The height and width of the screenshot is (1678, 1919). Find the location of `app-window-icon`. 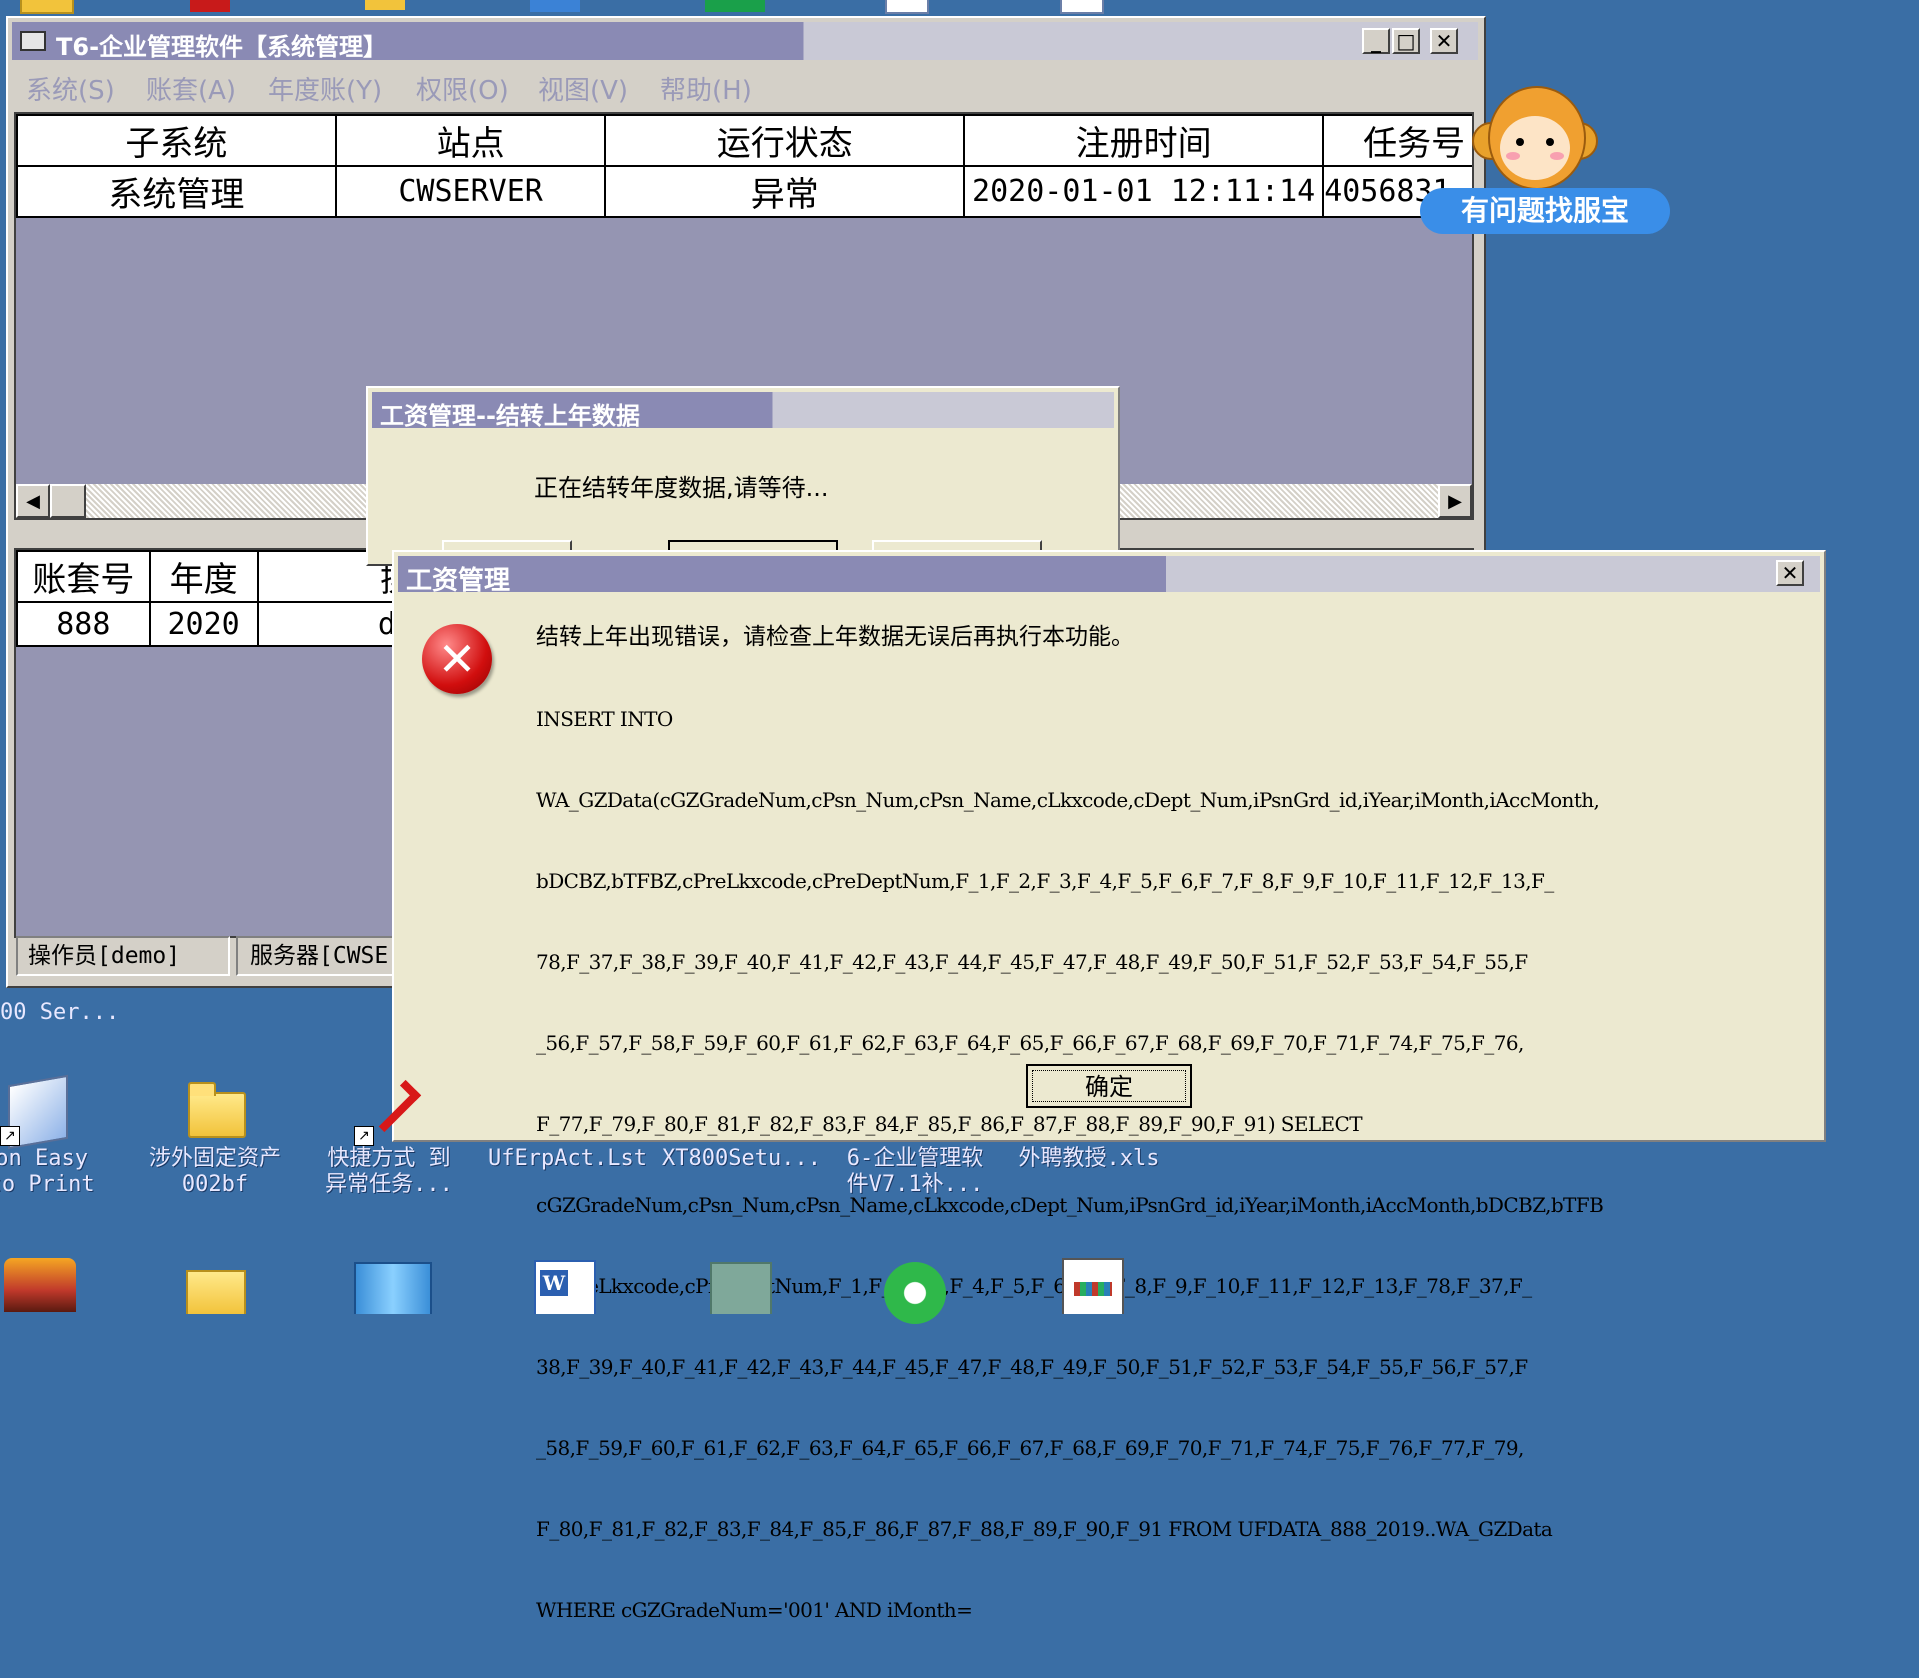

app-window-icon is located at coordinates (33, 41).